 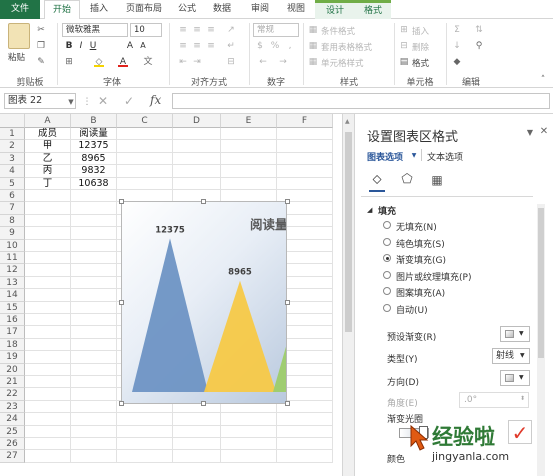 What do you see at coordinates (94, 369) in the screenshot?
I see `cell-B20` at bounding box center [94, 369].